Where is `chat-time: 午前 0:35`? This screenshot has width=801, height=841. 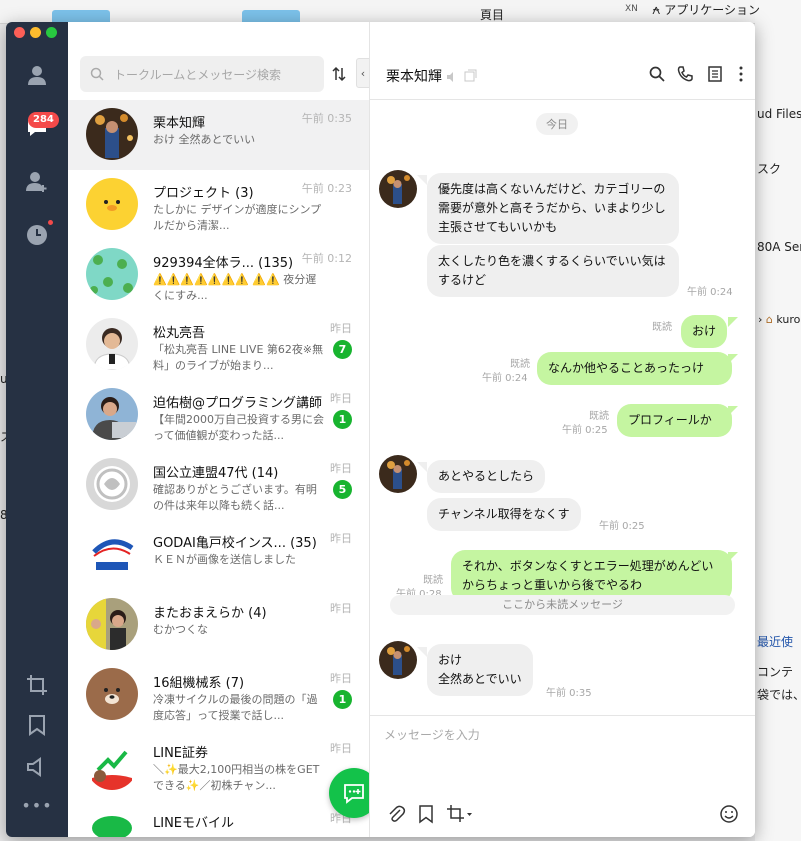 chat-time: 午前 0:35 is located at coordinates (326, 118).